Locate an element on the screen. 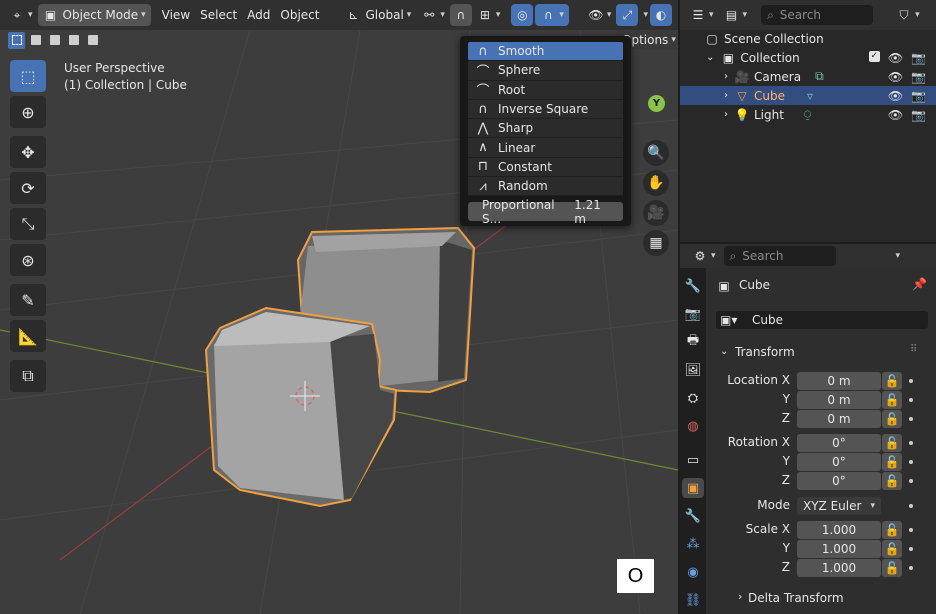 The image size is (936, 614). location-y-field: 0 m is located at coordinates (839, 400).